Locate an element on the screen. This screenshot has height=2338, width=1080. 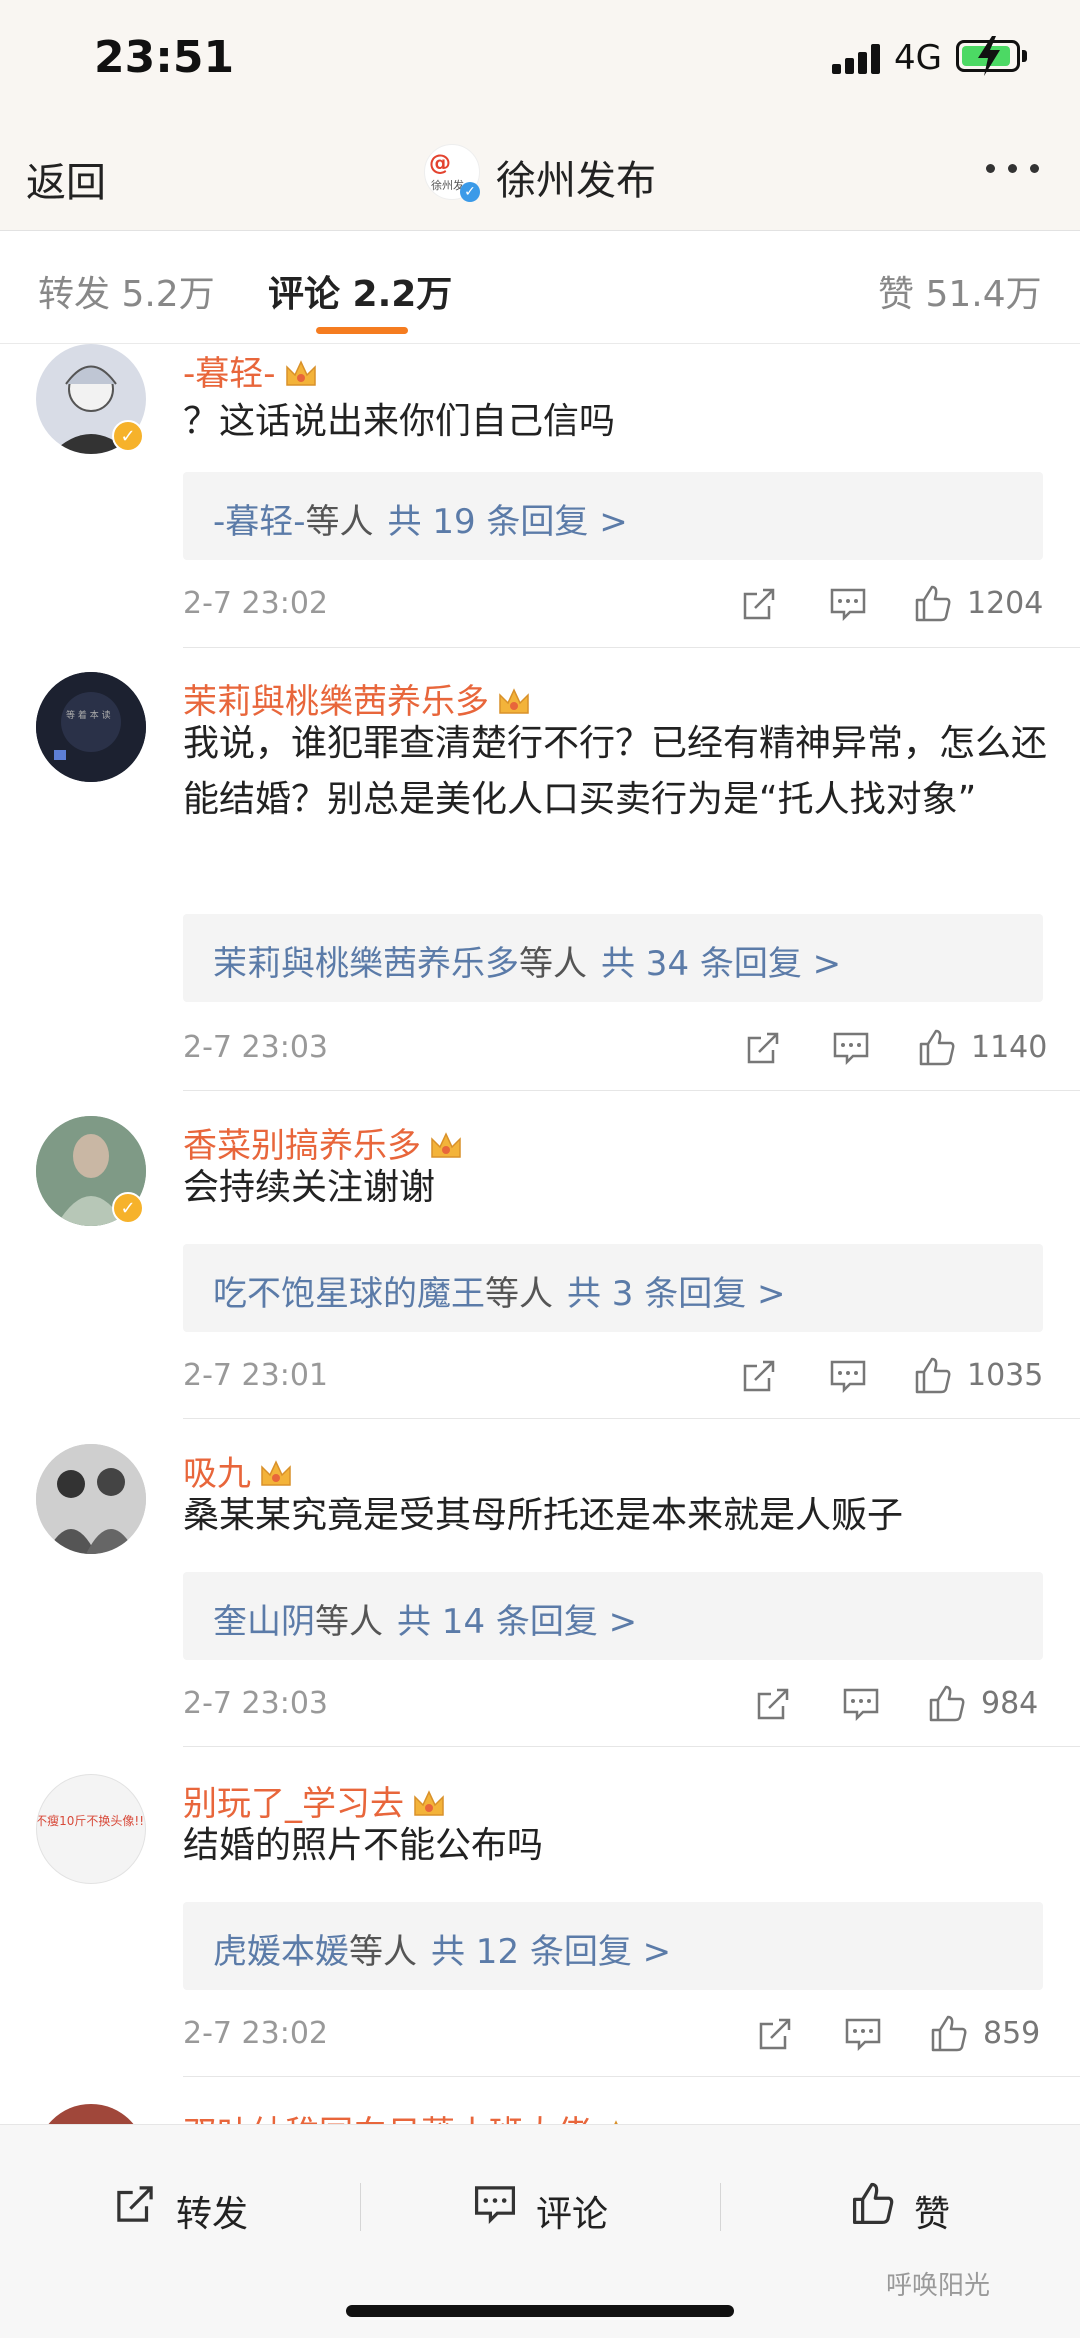
like-count: 1204 is located at coordinates (1005, 603).